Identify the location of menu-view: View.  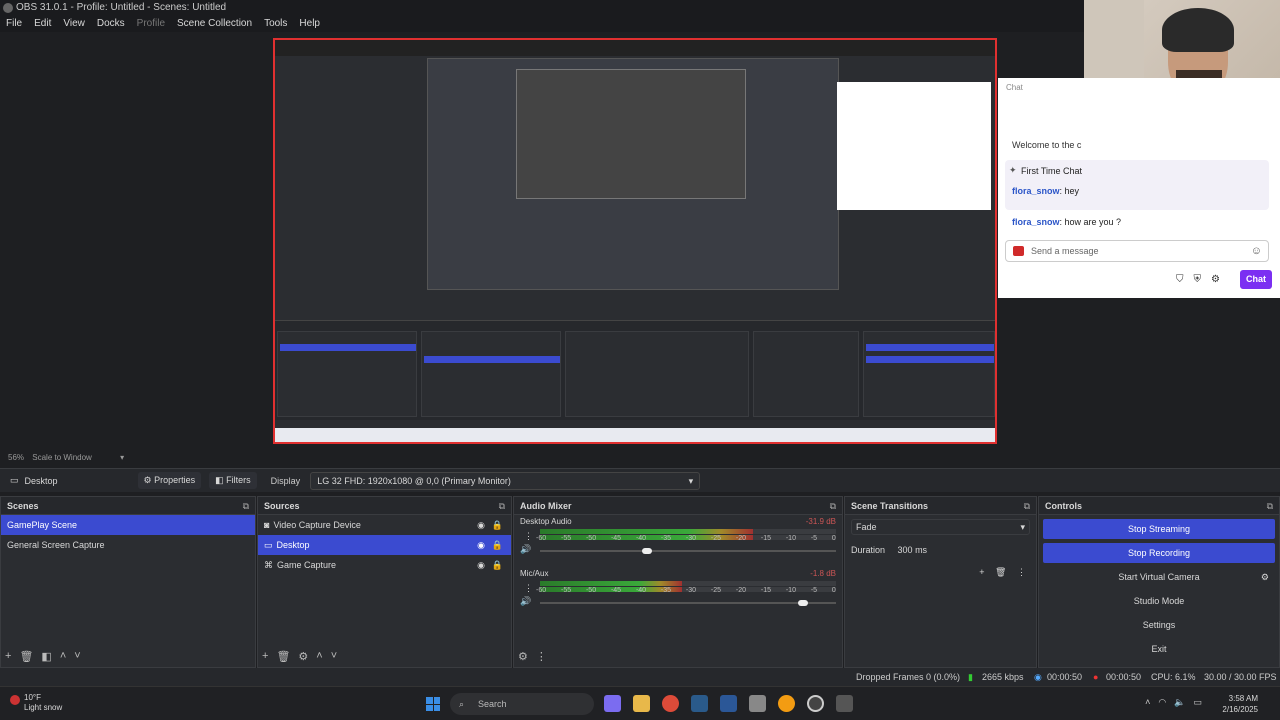
(74, 24).